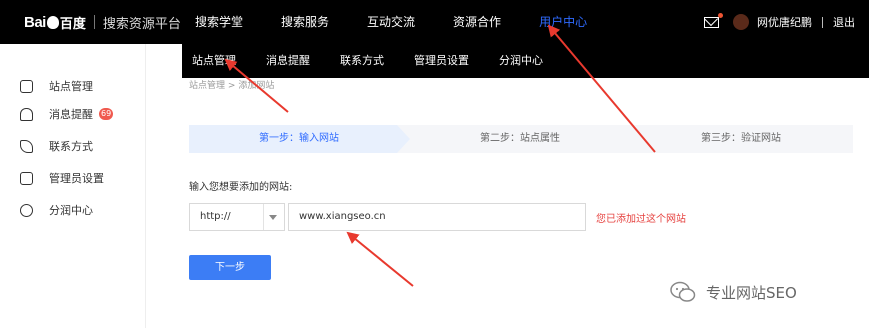  I want to click on baidu-logo: Bai 百度 搜索资源平台, so click(102, 22).